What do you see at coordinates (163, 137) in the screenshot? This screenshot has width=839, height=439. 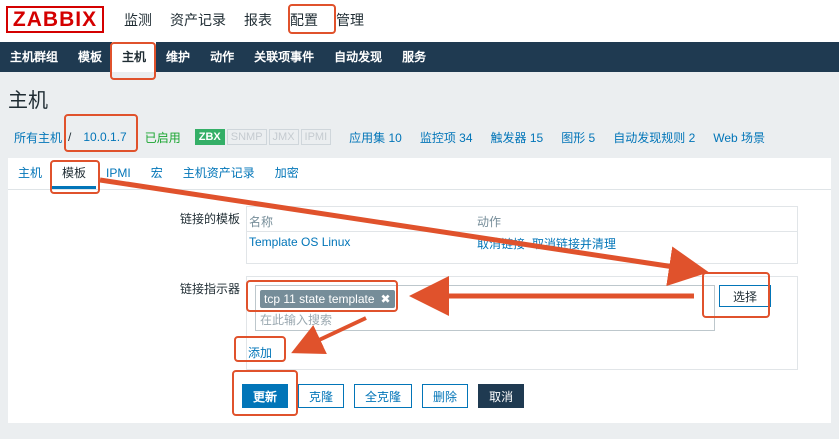 I see `host-status-enabled: 已启用` at bounding box center [163, 137].